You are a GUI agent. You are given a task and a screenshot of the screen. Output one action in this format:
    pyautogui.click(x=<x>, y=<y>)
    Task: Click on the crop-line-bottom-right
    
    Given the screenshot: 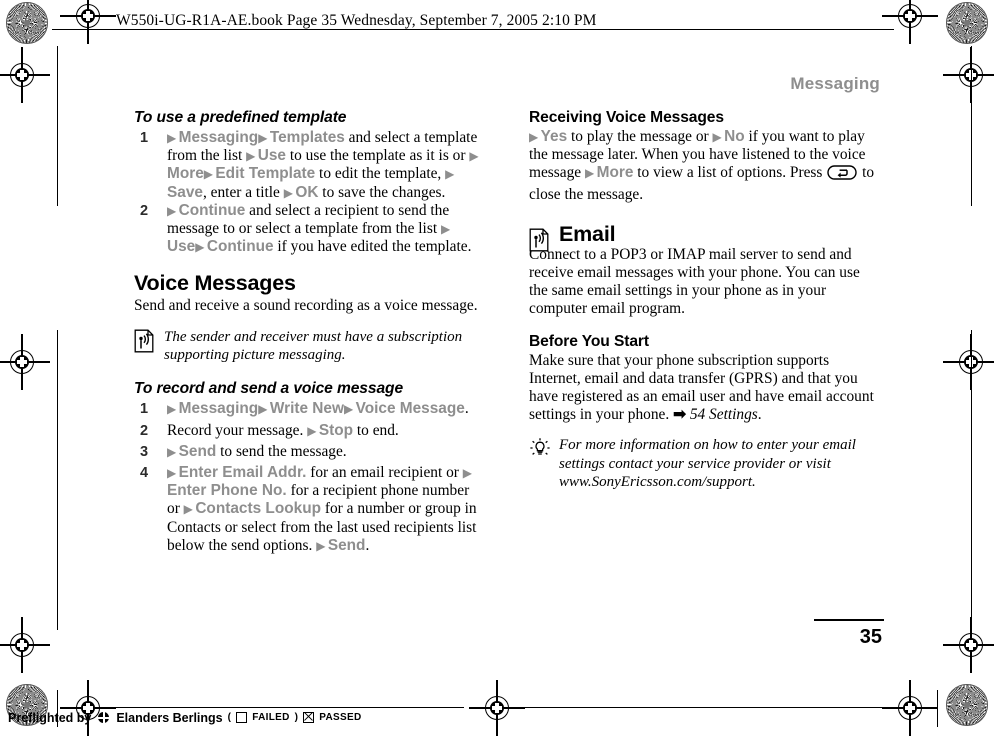 What is the action you would take?
    pyautogui.click(x=703, y=707)
    